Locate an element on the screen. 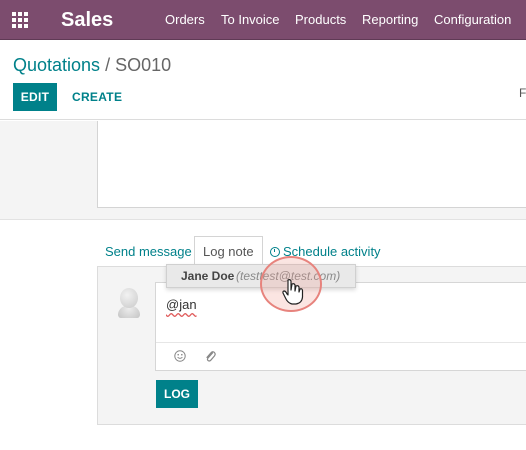 The width and height of the screenshot is (526, 450). control-panel-right-fragment: F is located at coordinates (522, 93).